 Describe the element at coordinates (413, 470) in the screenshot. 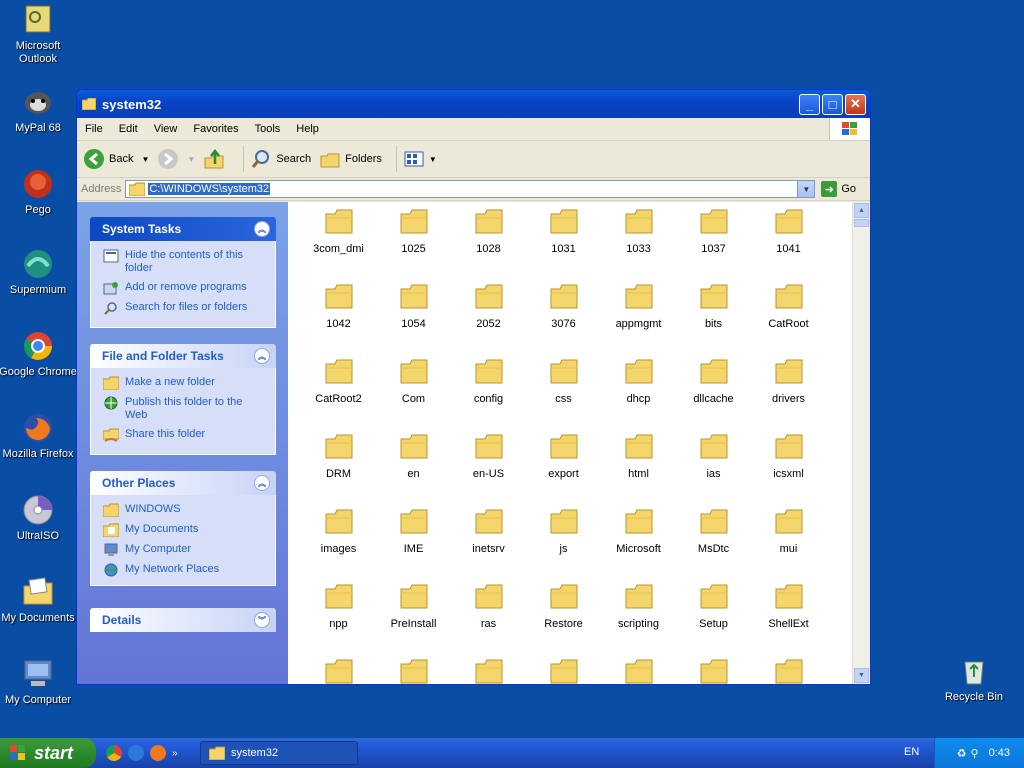

I see `folder-item: en` at that location.